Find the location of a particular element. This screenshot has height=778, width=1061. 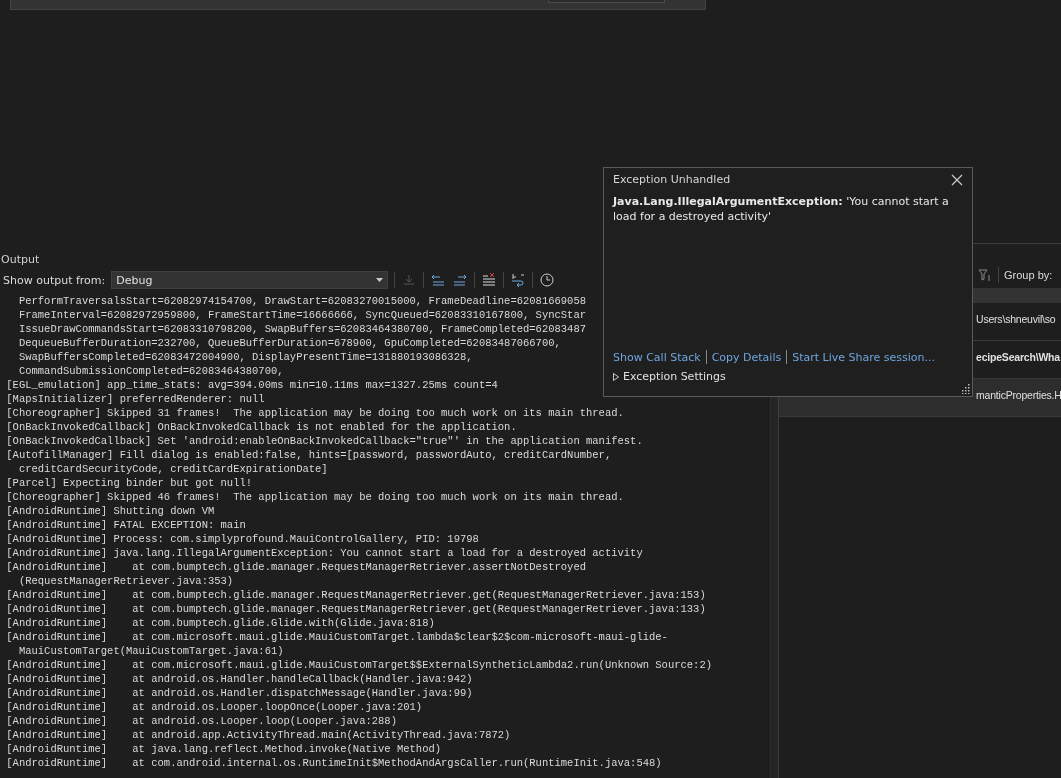

output-line: DequeueBufferDuration=232700, QueueBufferDuration=678900, GpuCompleted=62083487066700, is located at coordinates (289, 343).